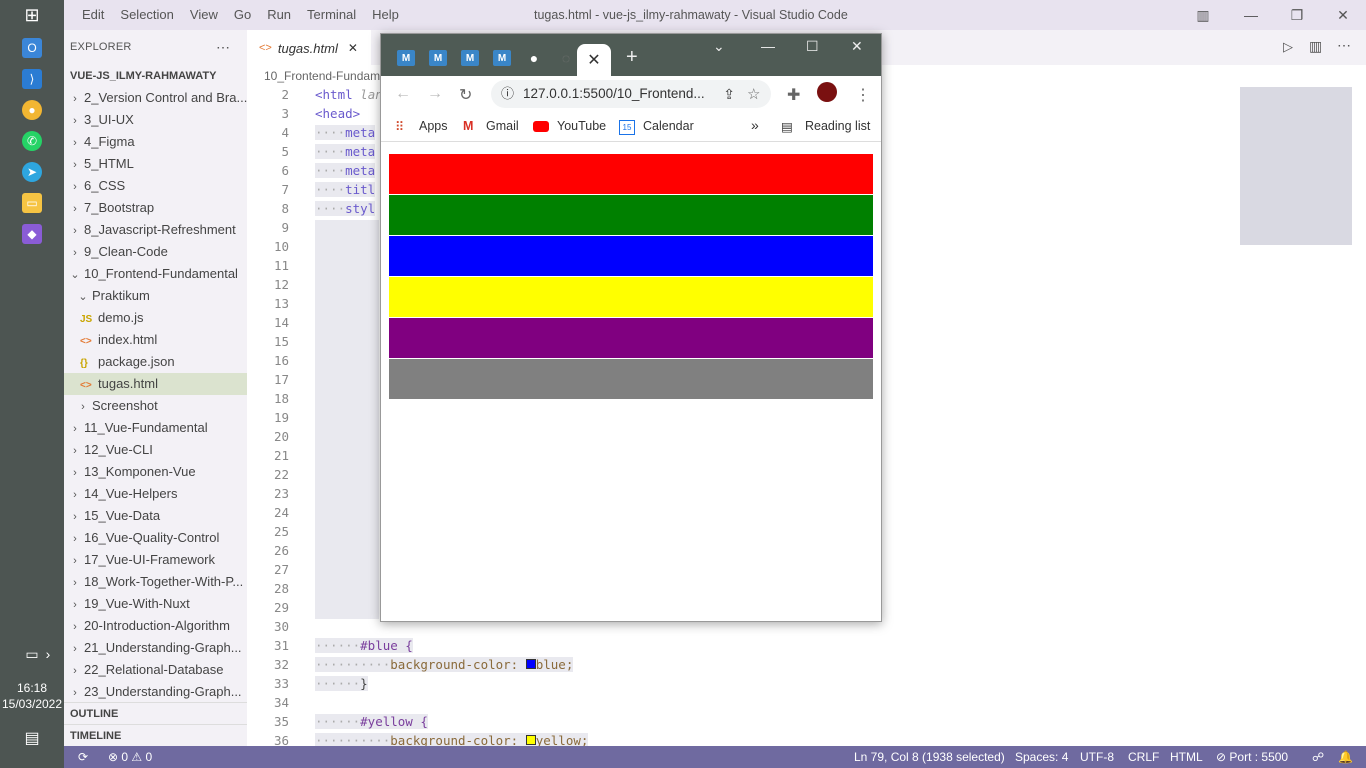  I want to click on language-mode: HTML, so click(1186, 757).